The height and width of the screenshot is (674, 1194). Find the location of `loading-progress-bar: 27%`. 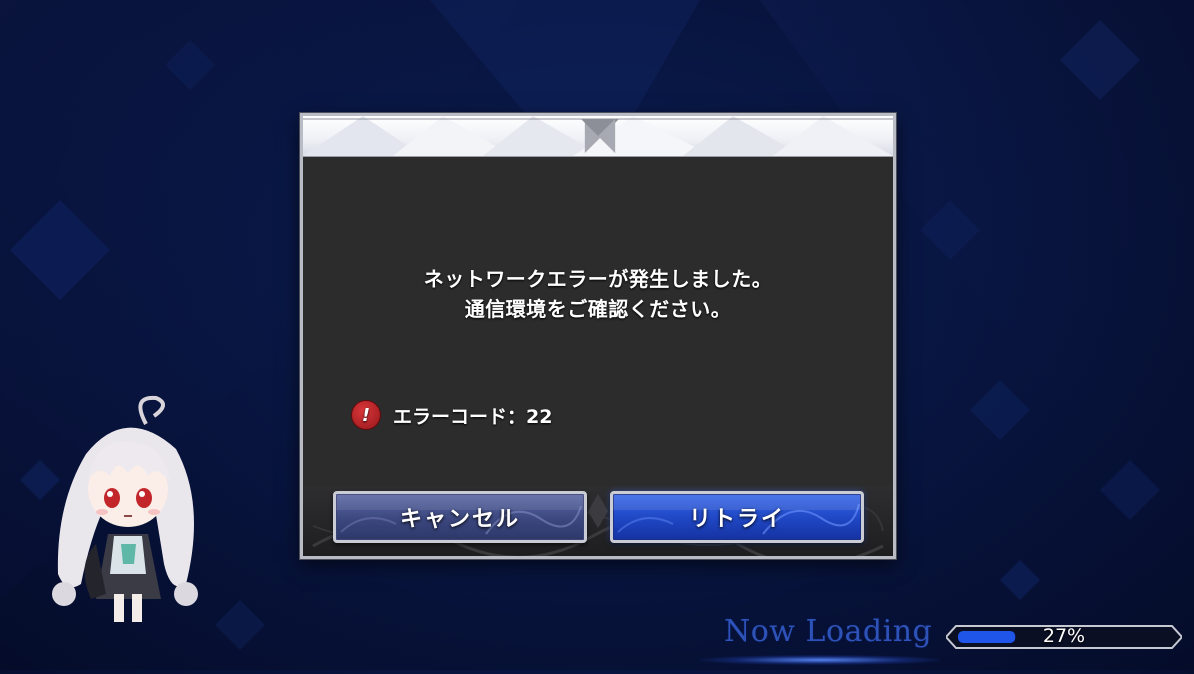

loading-progress-bar: 27% is located at coordinates (1064, 637).